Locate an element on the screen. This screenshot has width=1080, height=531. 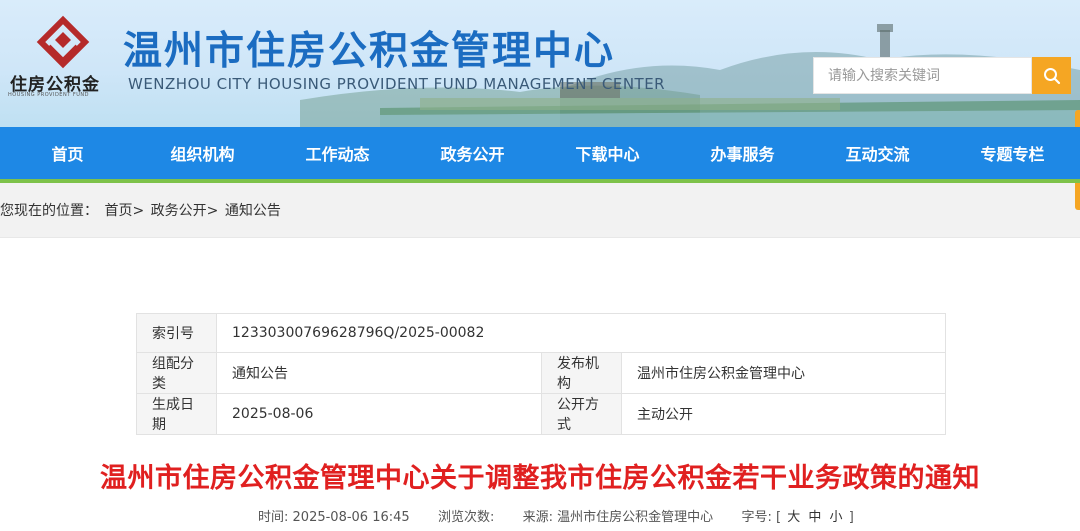
site-title: 温州市住房公积金管理中心 is located at coordinates (369, 51).